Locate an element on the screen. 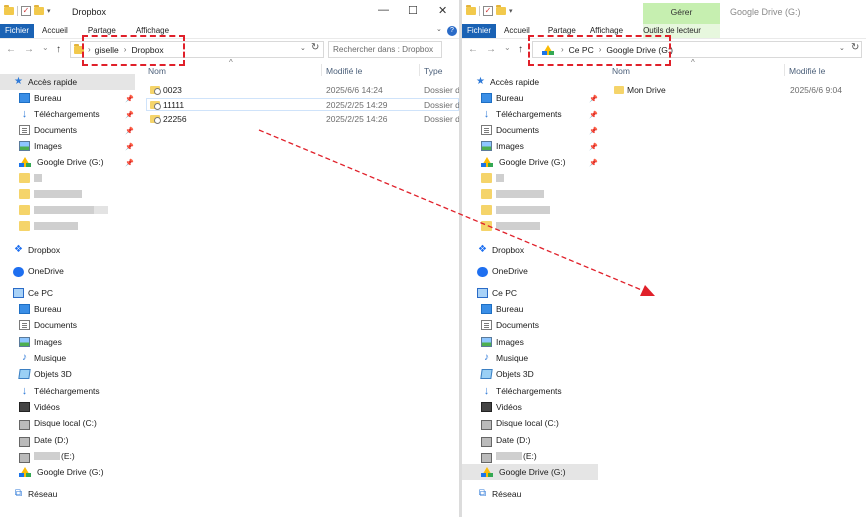 Image resolution: width=866 pixels, height=517 pixels. help-icon: ? is located at coordinates (452, 31).